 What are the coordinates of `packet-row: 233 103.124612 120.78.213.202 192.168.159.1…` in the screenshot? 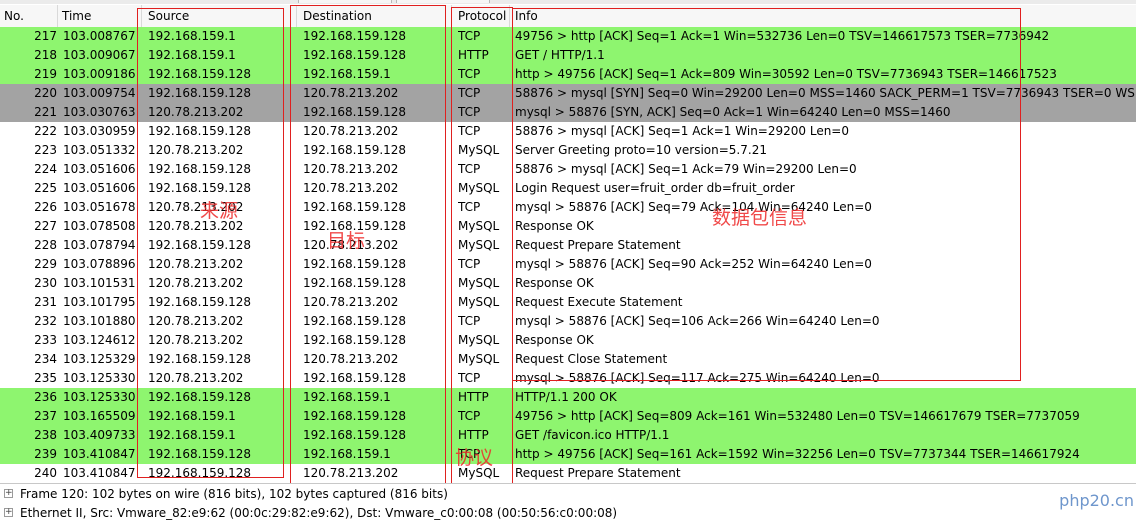 It's located at (568, 340).